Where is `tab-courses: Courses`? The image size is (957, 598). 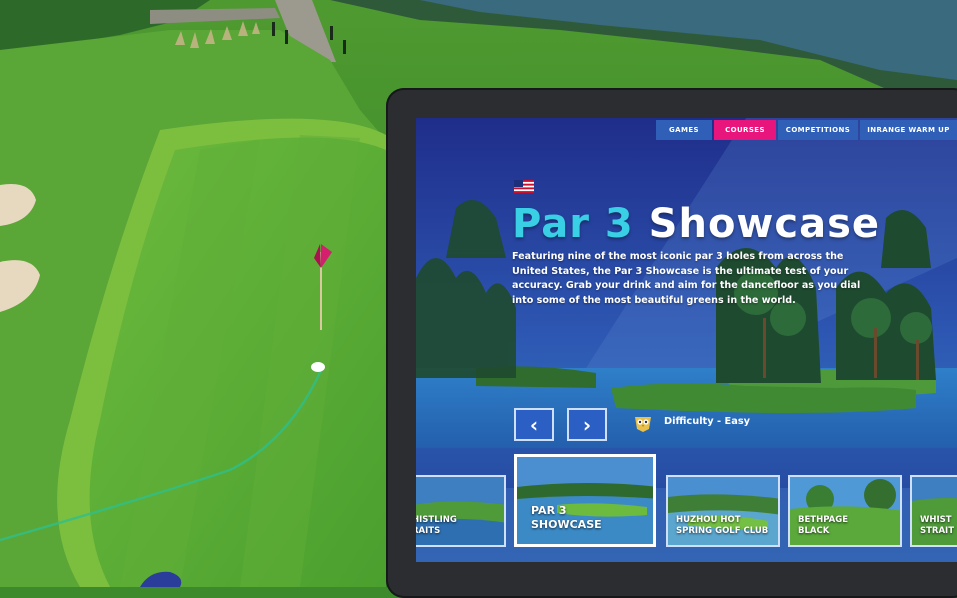 tab-courses: Courses is located at coordinates (745, 130).